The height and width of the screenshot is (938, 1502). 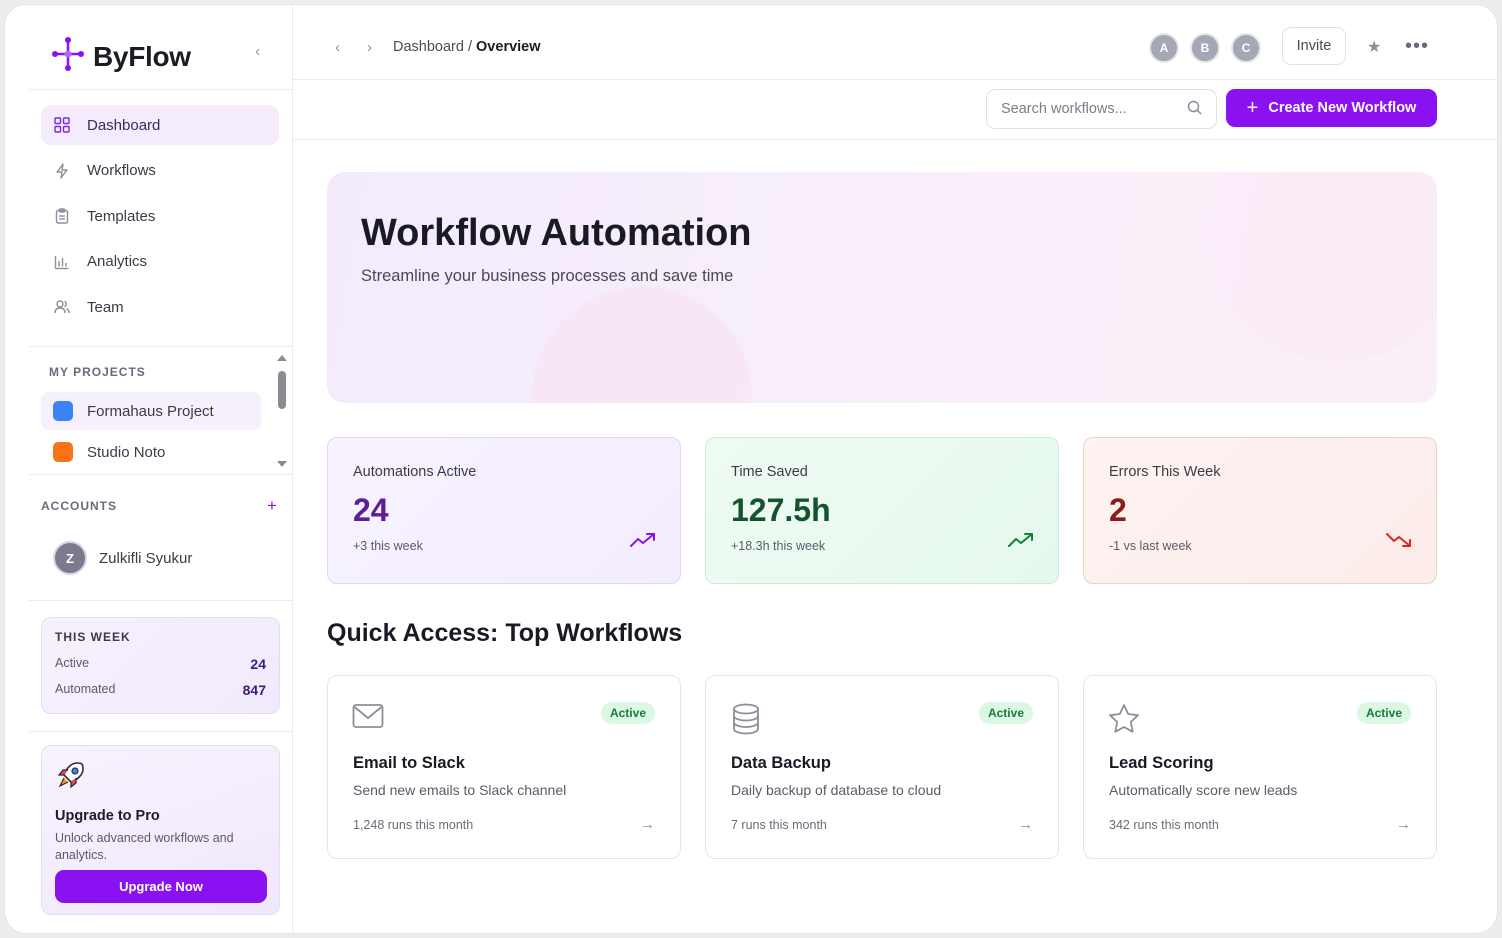 What do you see at coordinates (1314, 46) in the screenshot?
I see `invite-button: Invite` at bounding box center [1314, 46].